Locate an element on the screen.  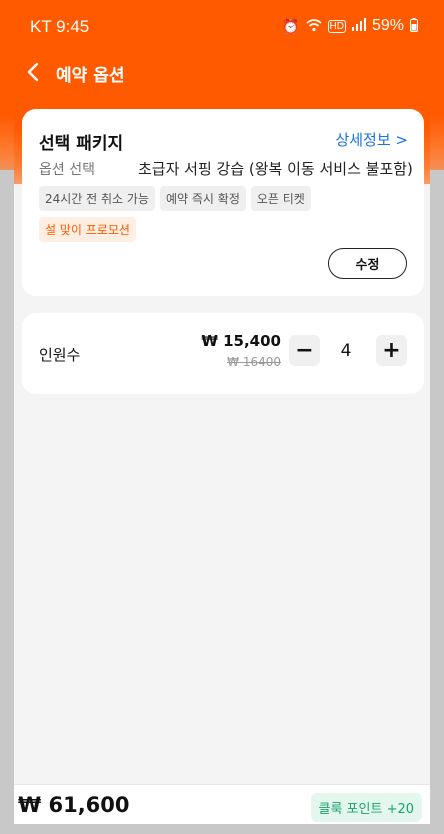
original-price: ₩ 16400 is located at coordinates (254, 362).